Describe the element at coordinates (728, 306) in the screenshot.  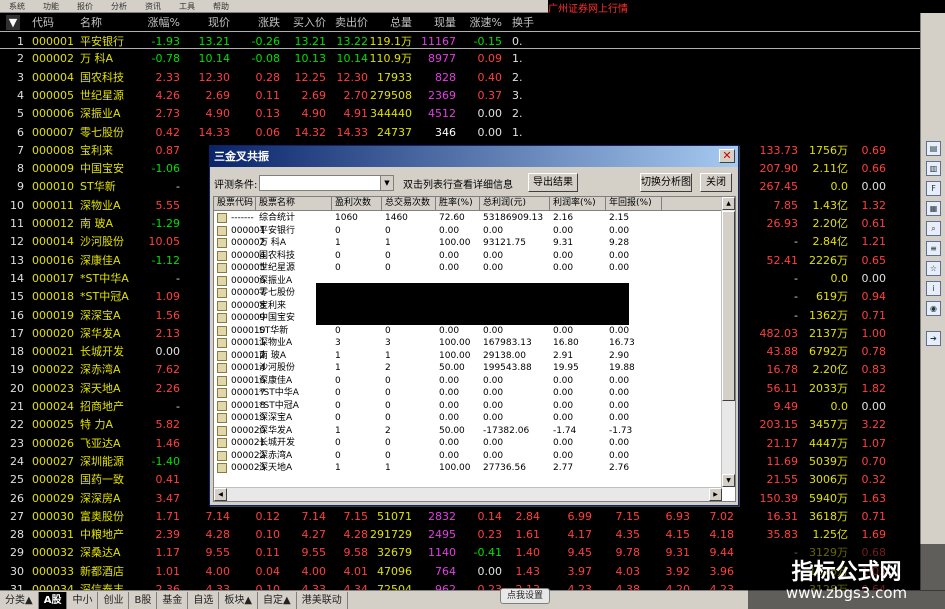
I see `scroll-thumb` at that location.